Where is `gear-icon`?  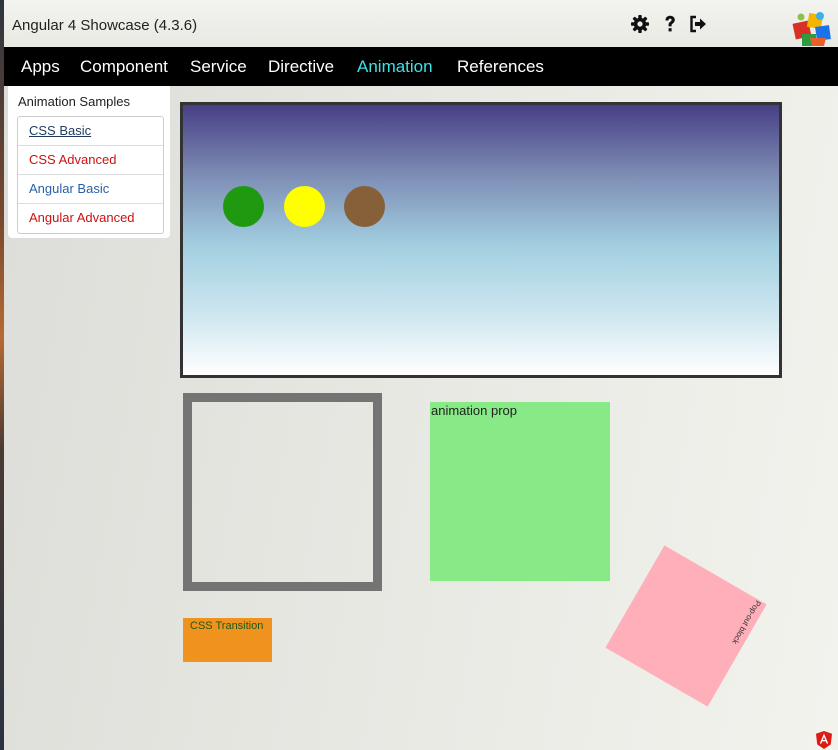
gear-icon is located at coordinates (640, 24).